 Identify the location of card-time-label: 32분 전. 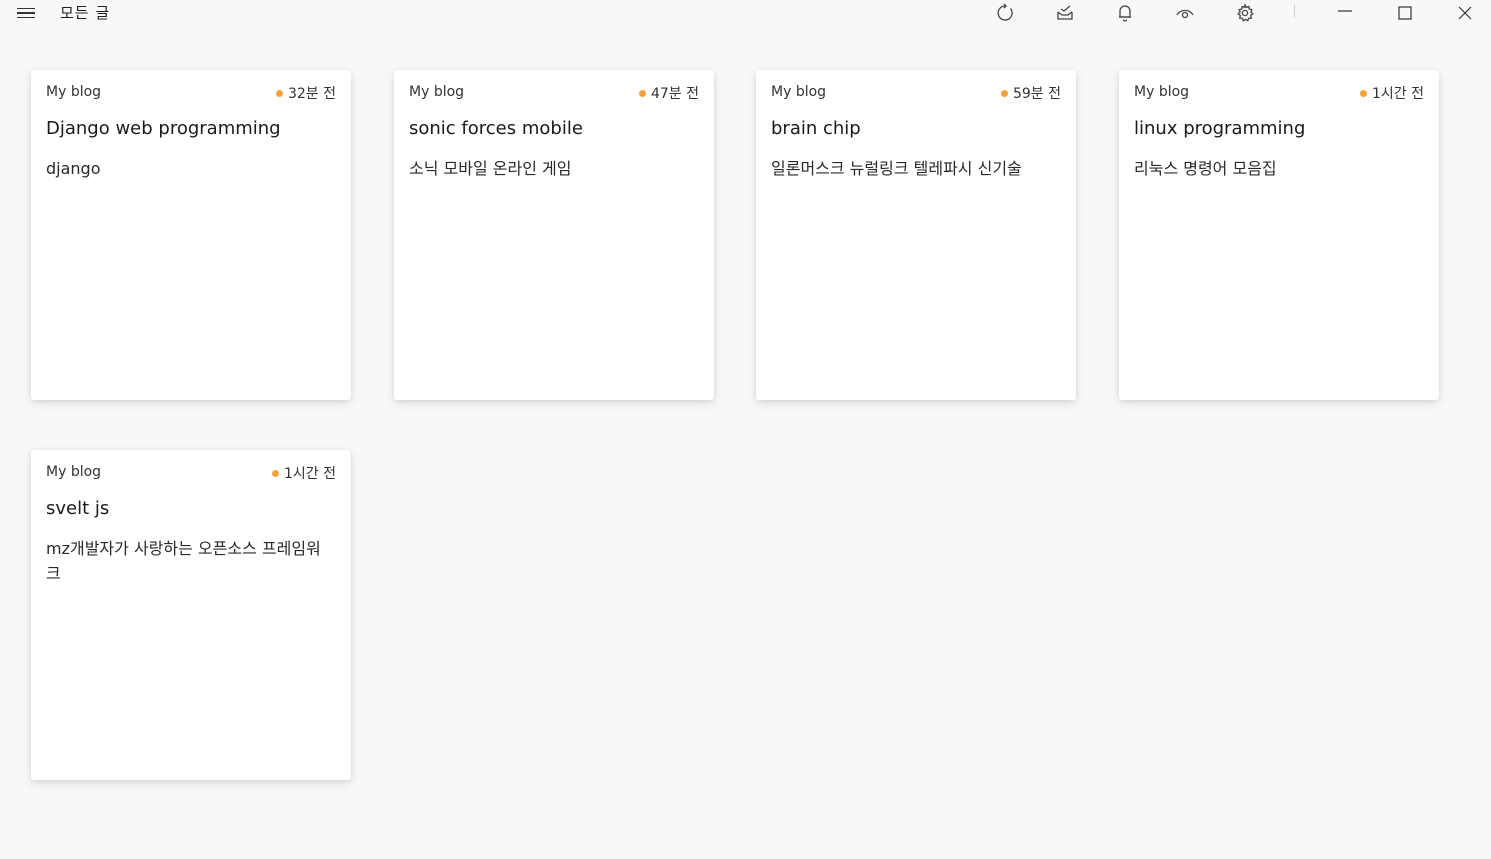
(311, 94).